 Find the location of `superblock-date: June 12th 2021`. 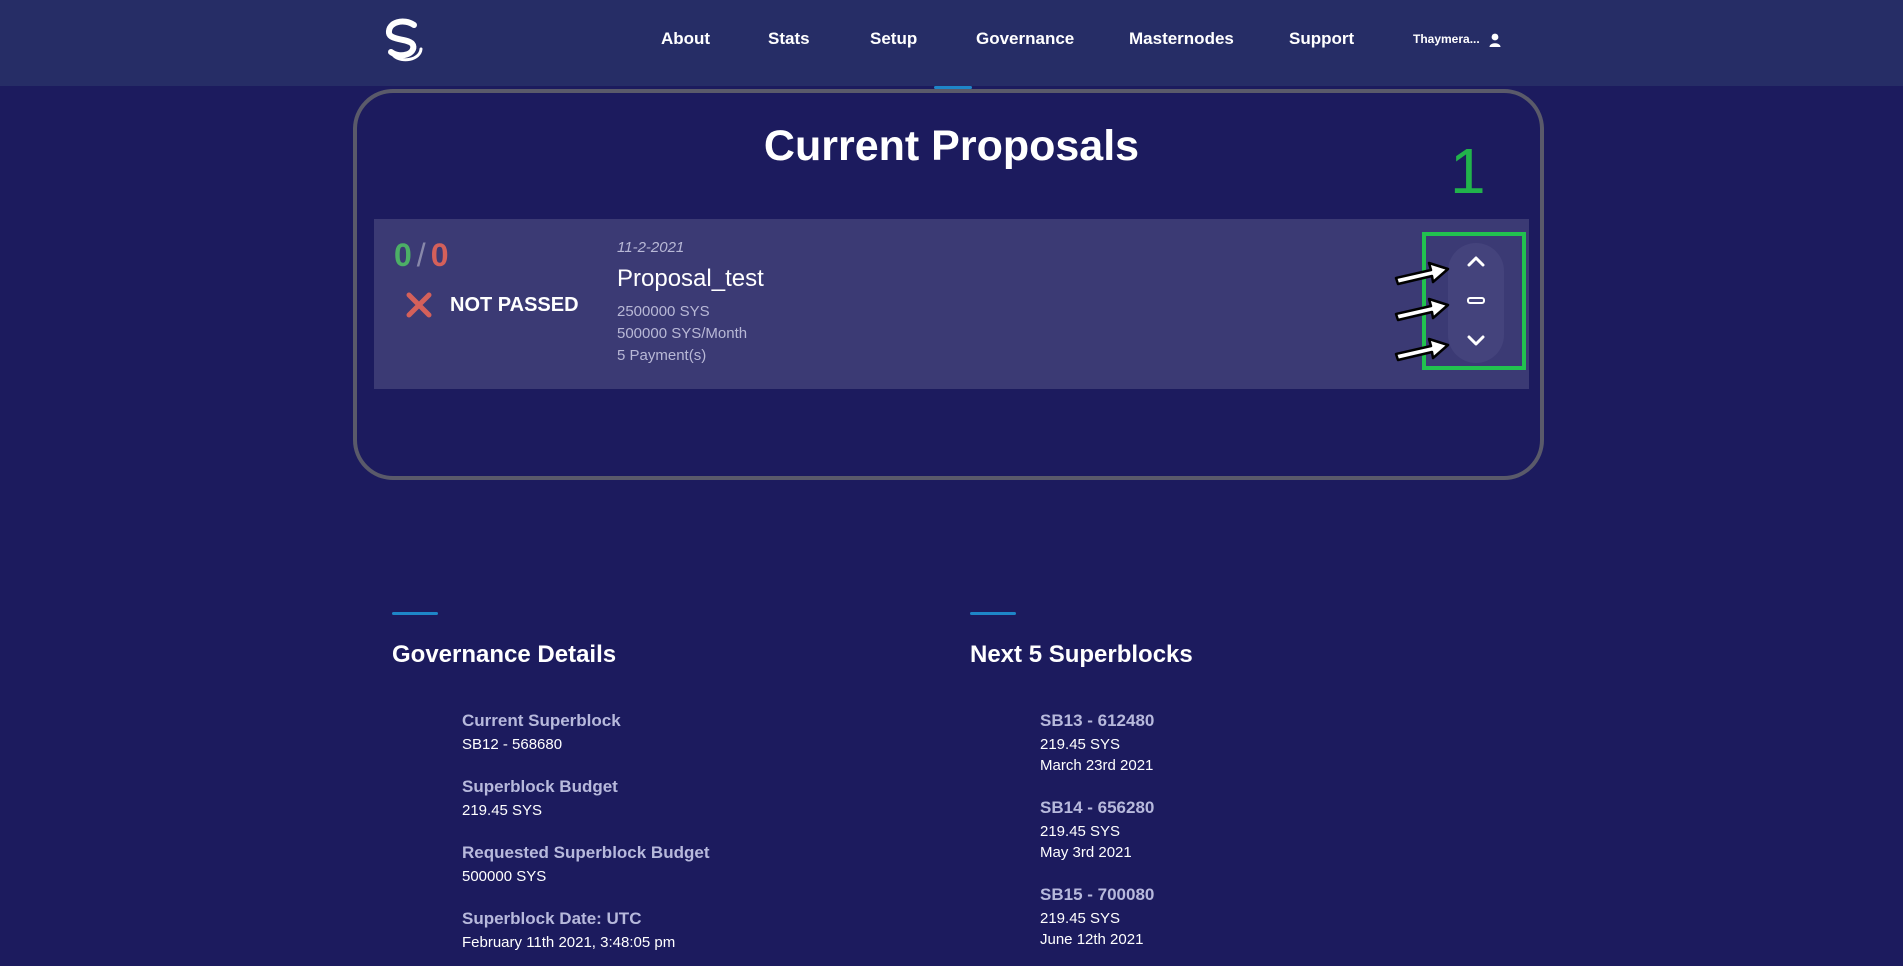

superblock-date: June 12th 2021 is located at coordinates (1092, 939).